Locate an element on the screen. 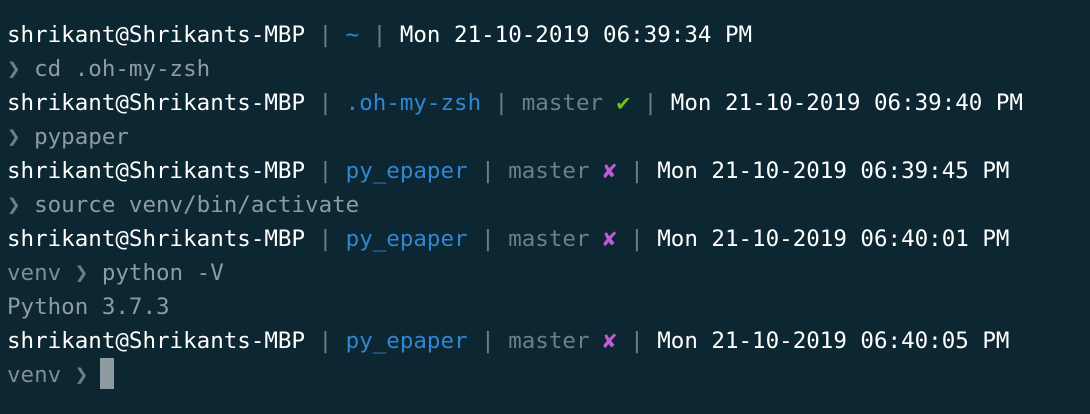 The height and width of the screenshot is (414, 1090). git-clean-check-icon: ✔ is located at coordinates (623, 103).